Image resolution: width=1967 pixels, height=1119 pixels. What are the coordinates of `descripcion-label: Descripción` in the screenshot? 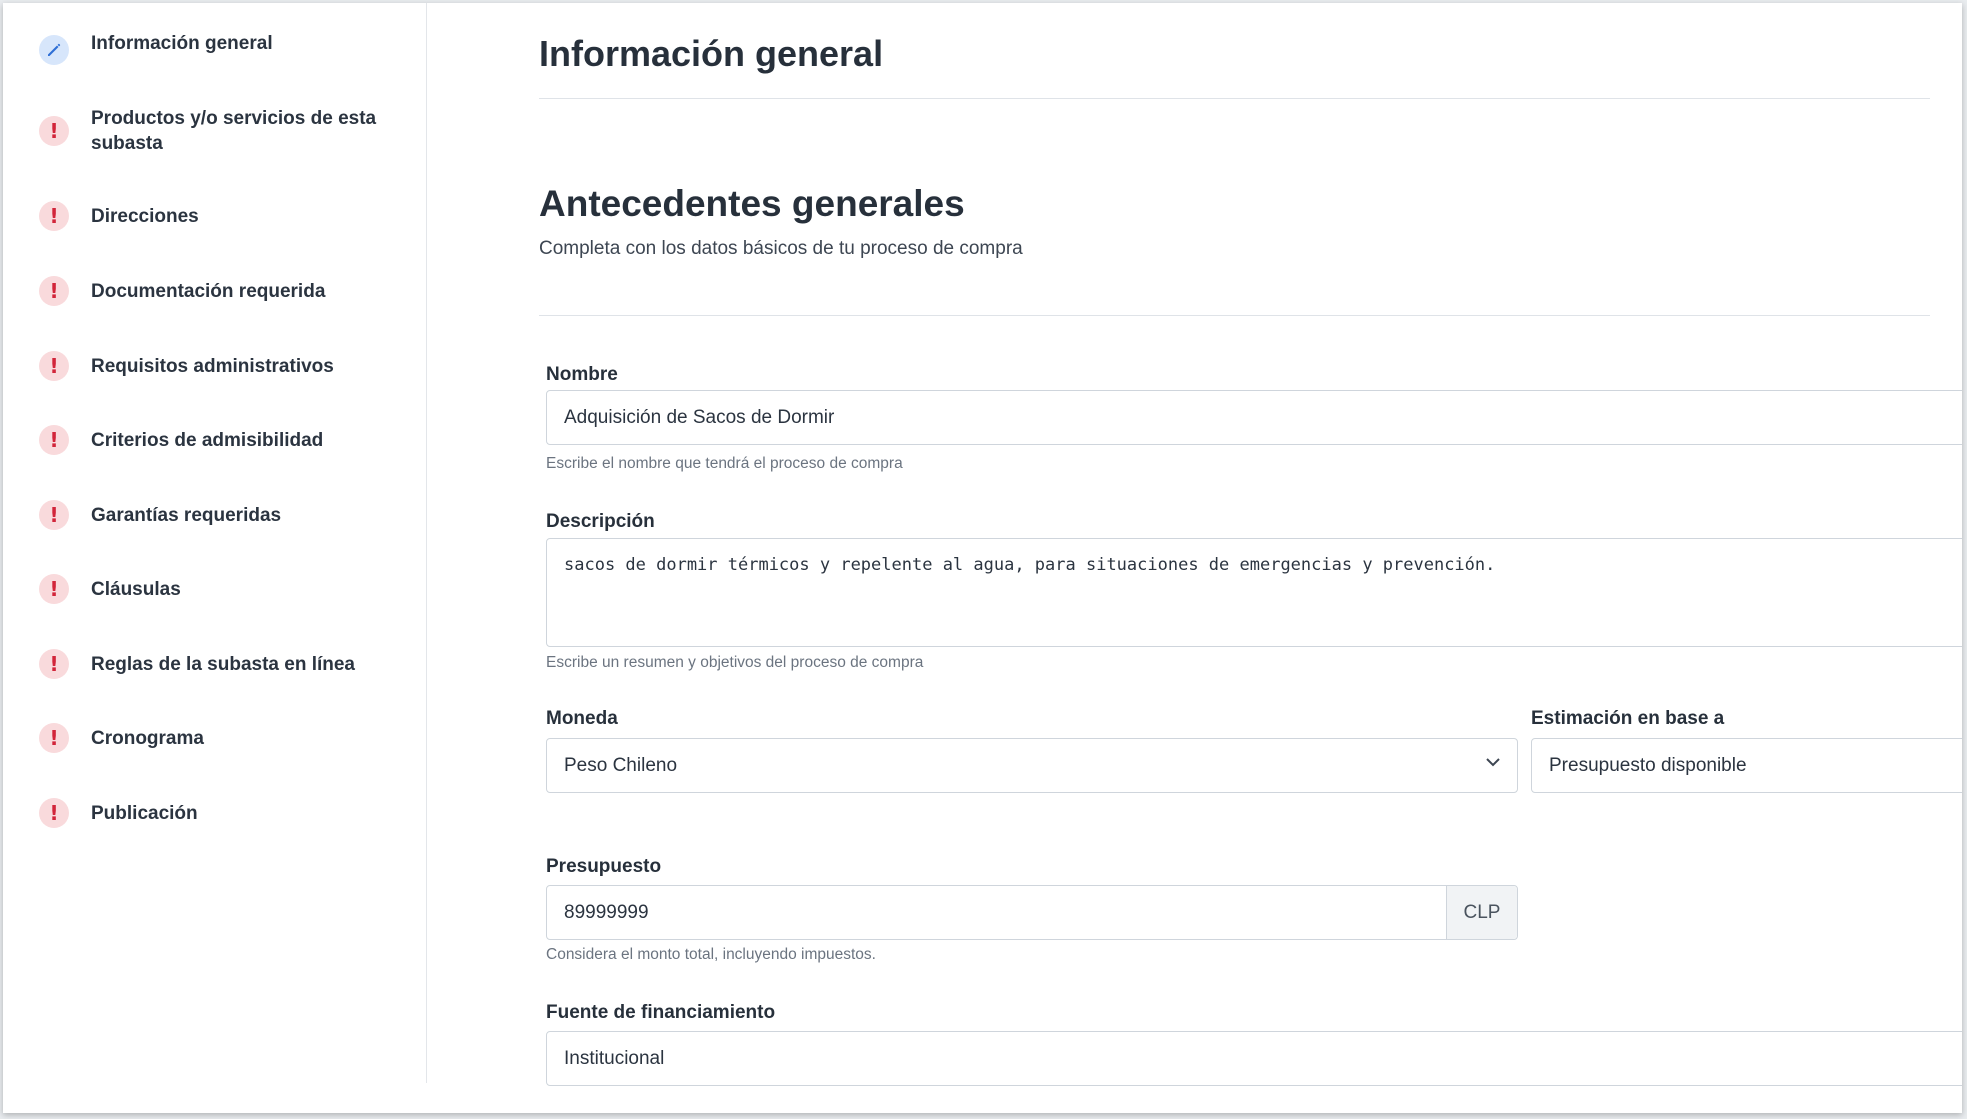 It's located at (600, 521).